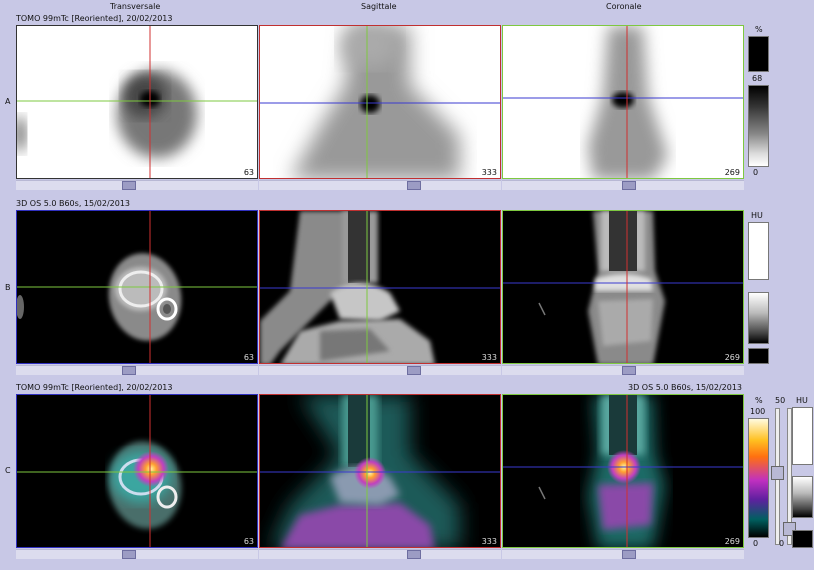 The image size is (814, 570). Describe the element at coordinates (380, 370) in the screenshot. I see `row-b-sagittal-scrollbar` at that location.